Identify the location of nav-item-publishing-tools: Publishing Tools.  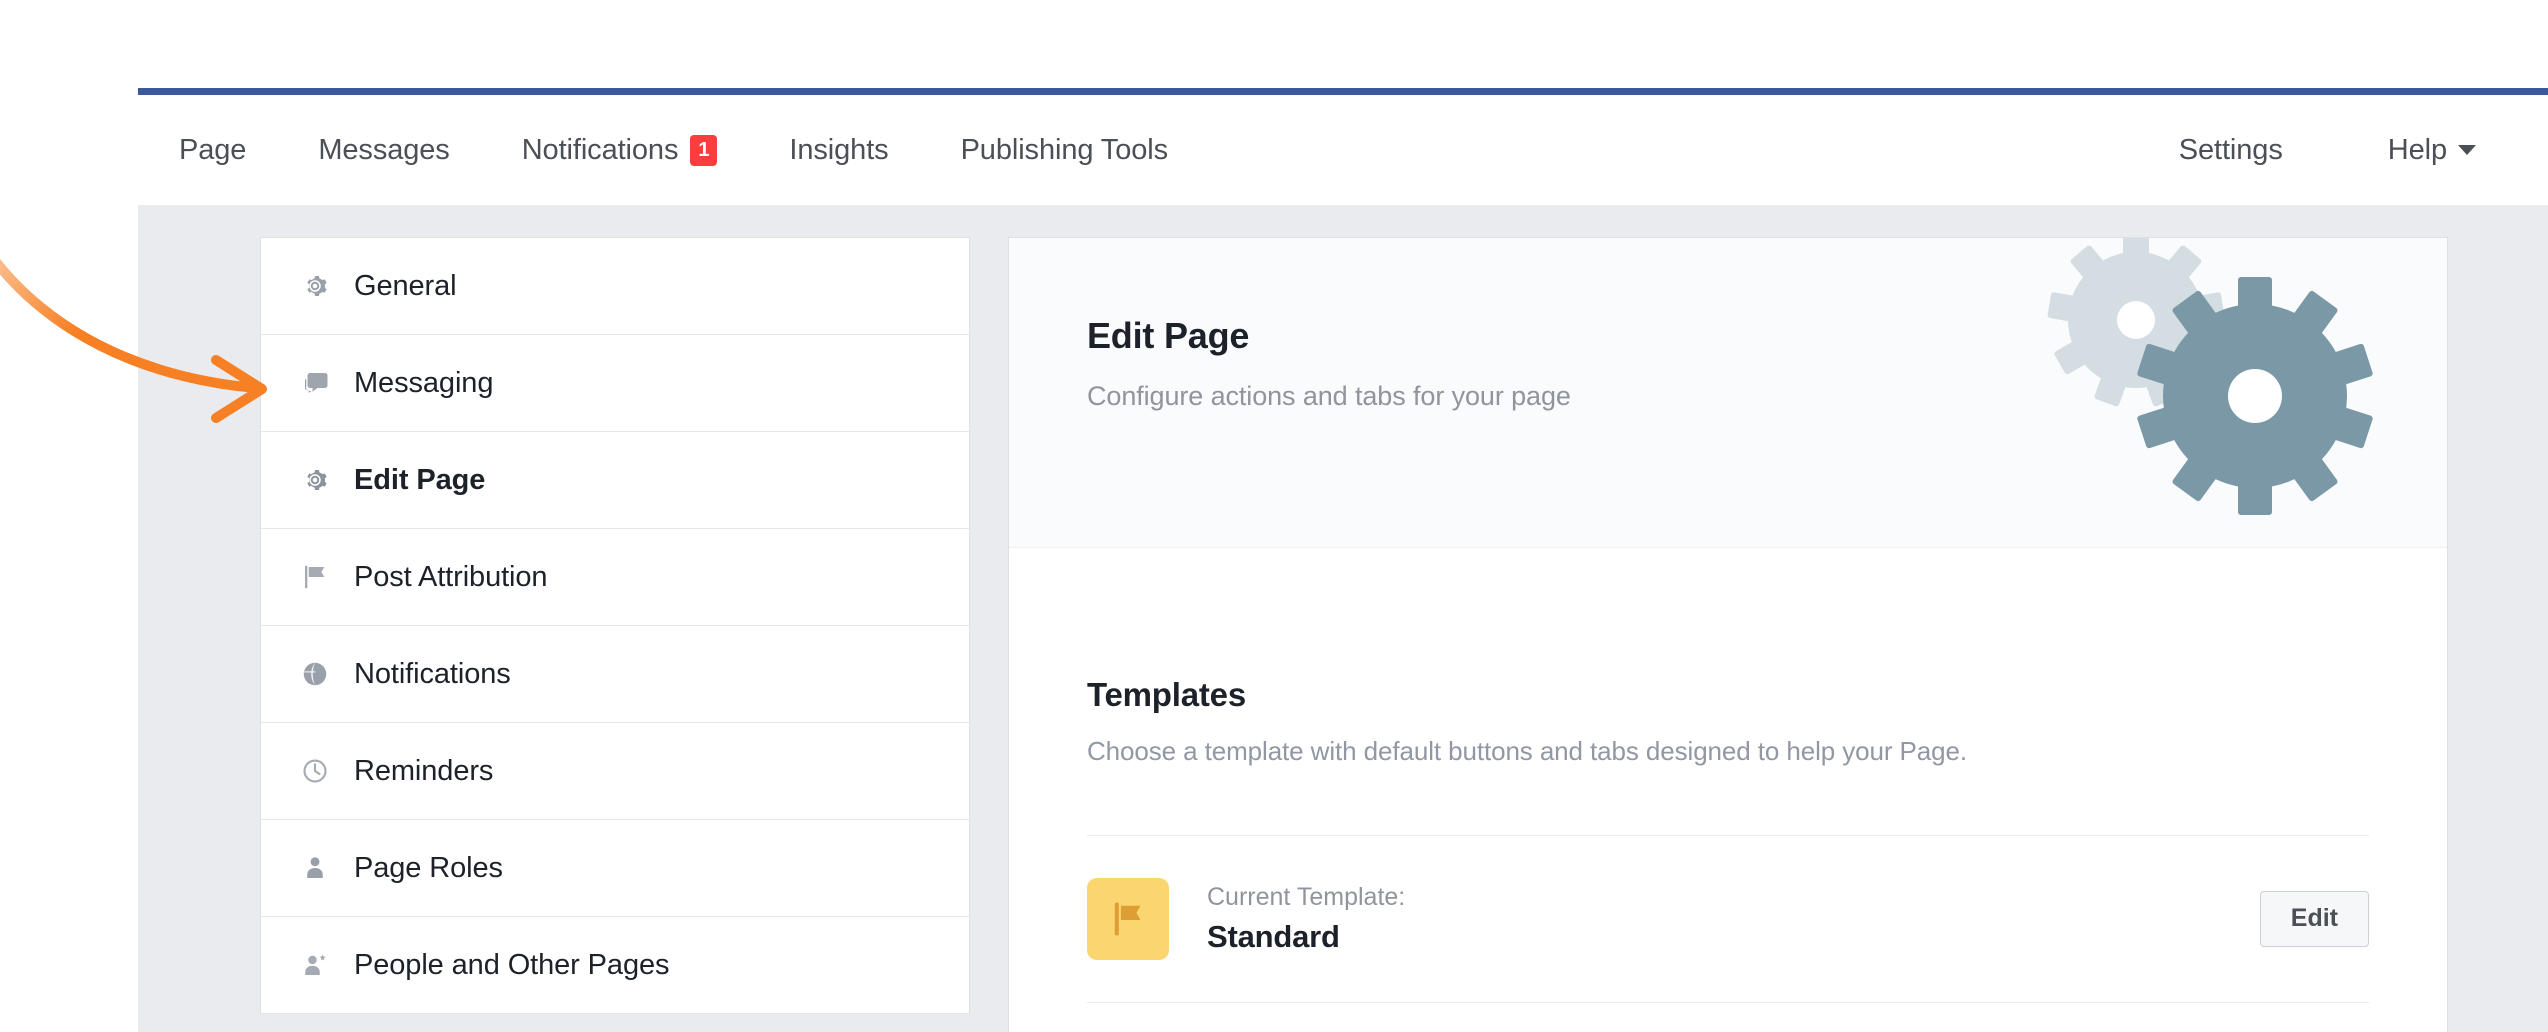
(1064, 150).